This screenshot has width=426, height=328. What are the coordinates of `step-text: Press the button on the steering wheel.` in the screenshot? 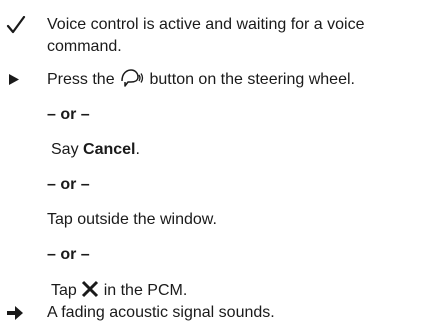 It's located at (201, 81).